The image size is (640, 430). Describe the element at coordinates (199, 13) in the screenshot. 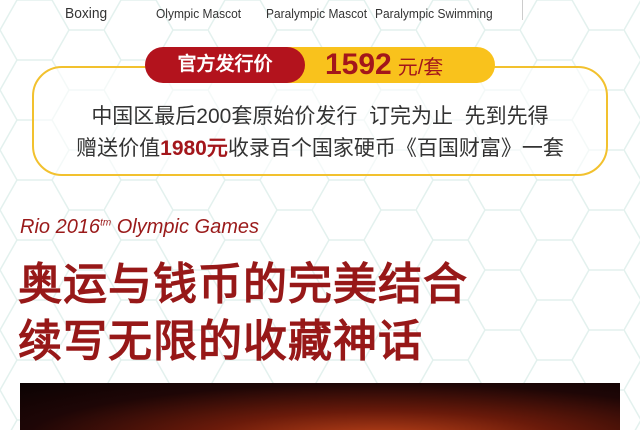

I see `caption-olympic-mascot: Olympic Mascot` at that location.